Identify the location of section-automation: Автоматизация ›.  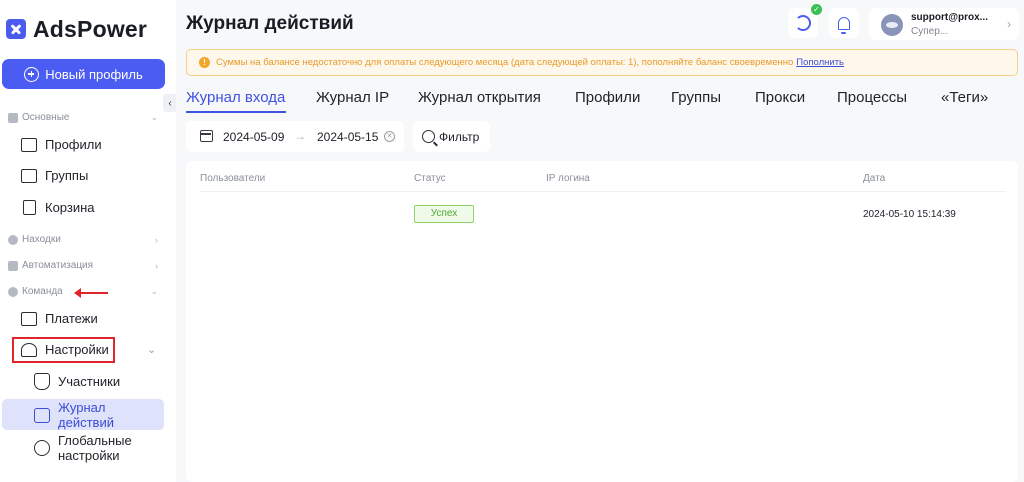
(83, 265).